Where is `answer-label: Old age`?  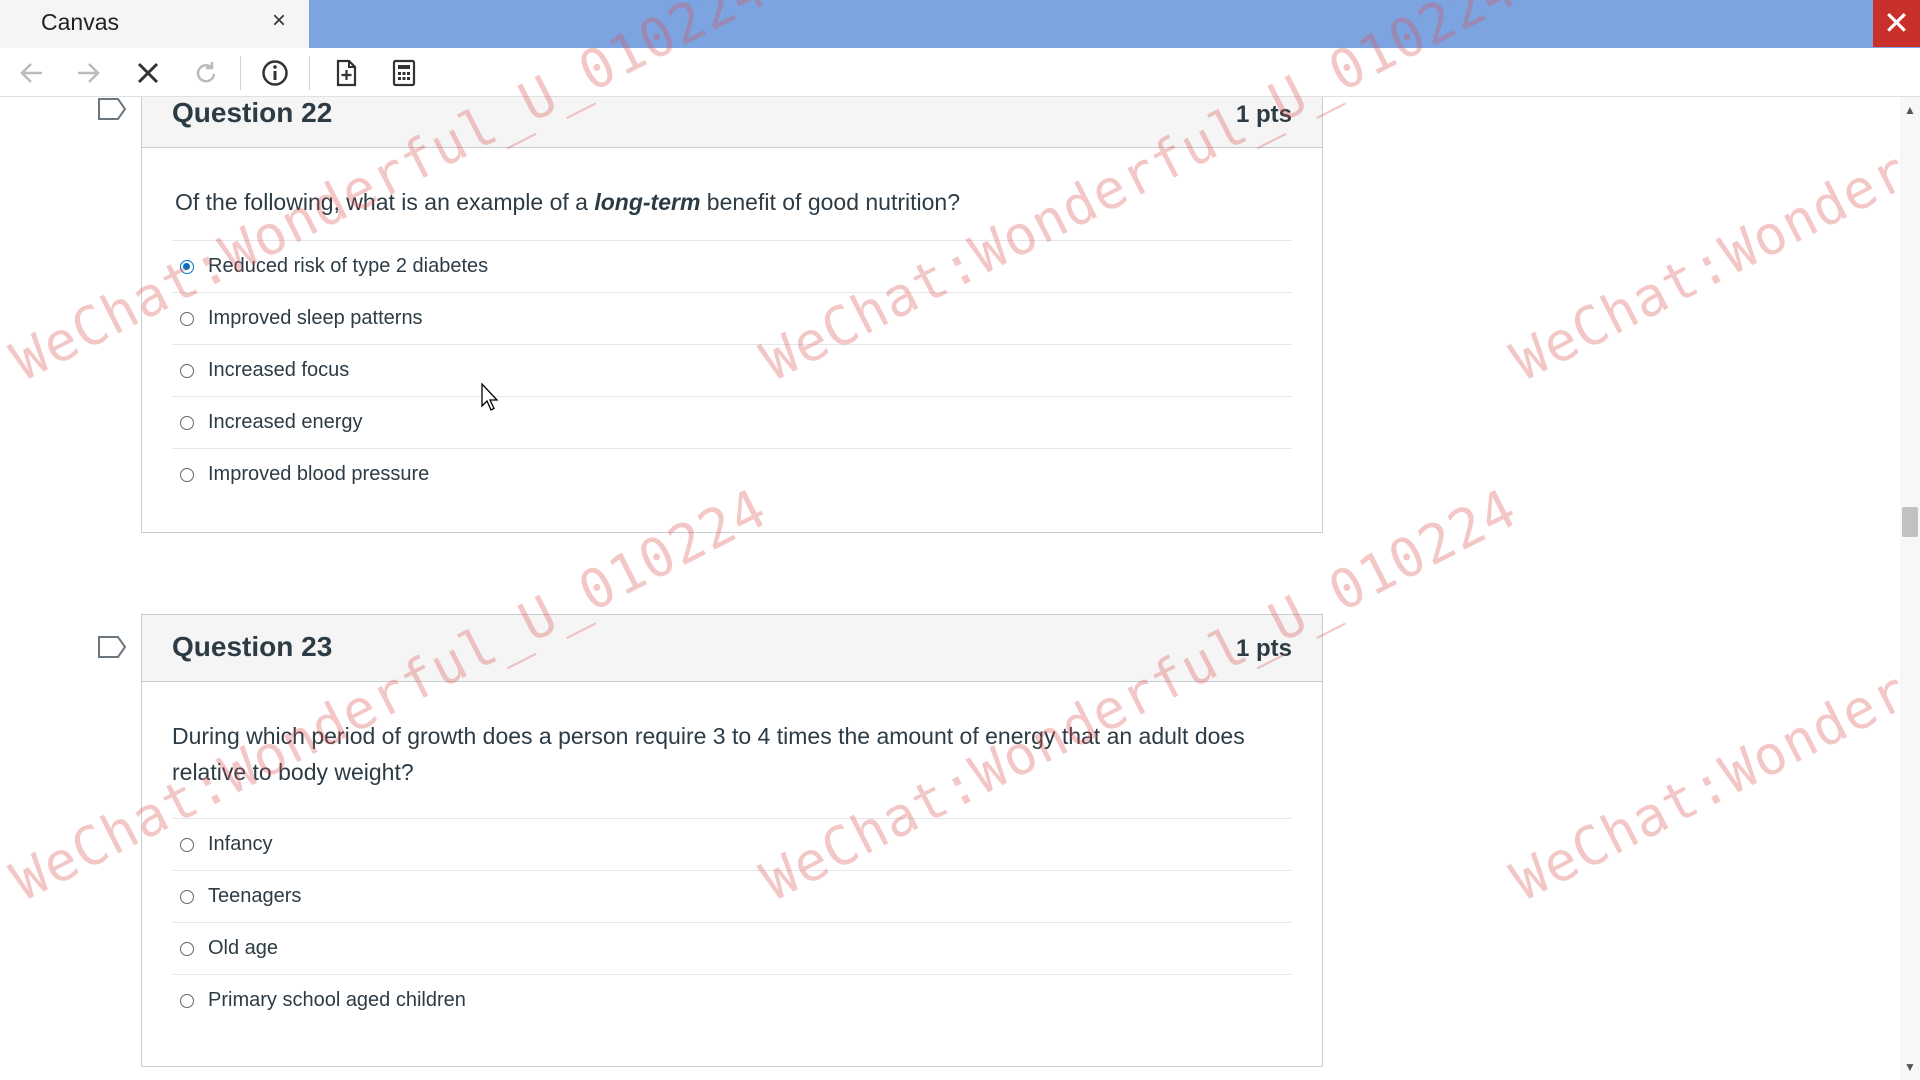
answer-label: Old age is located at coordinates (243, 948).